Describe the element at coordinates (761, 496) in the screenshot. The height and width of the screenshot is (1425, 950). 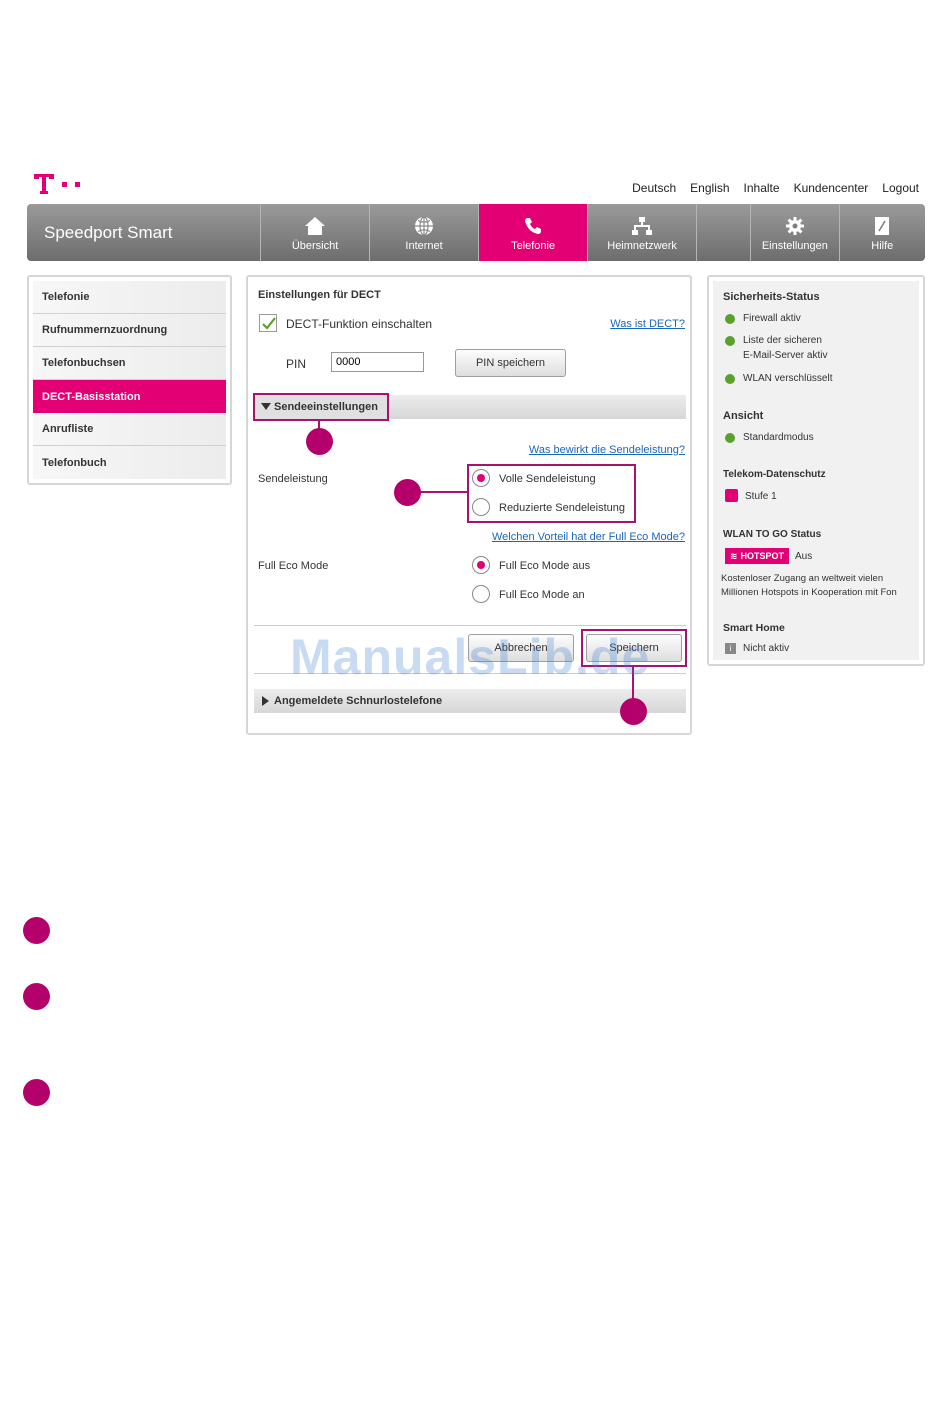
I see `privacy-level: Stufe 1` at that location.